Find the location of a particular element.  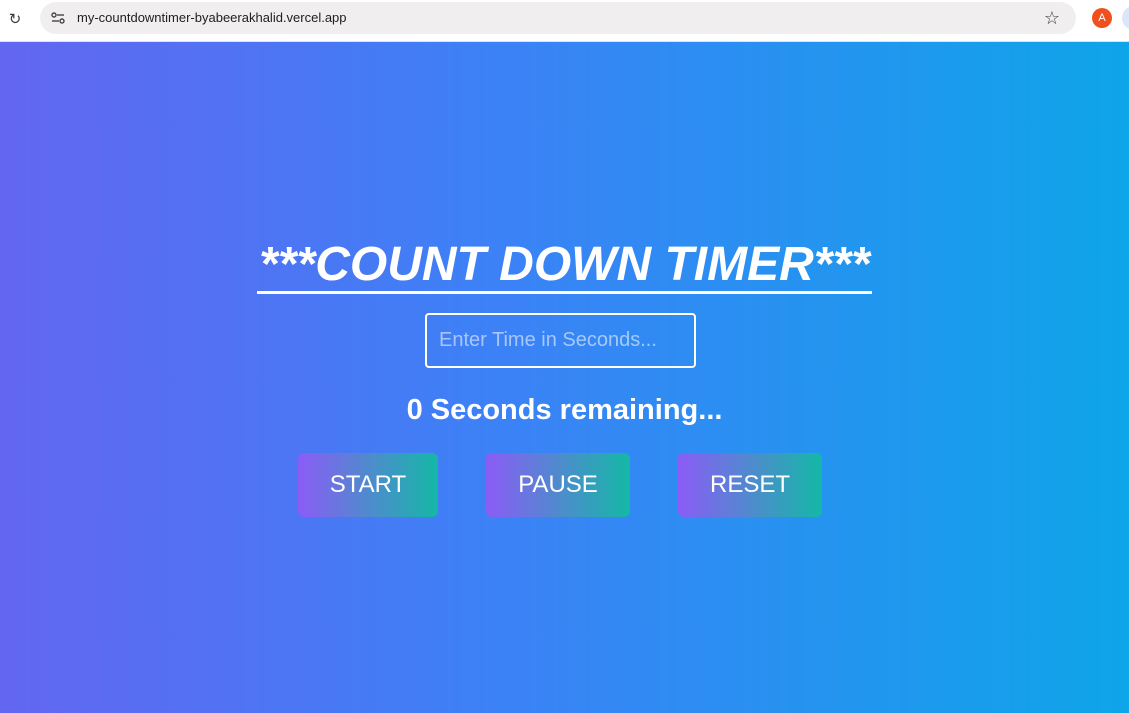

reset-button: RESET is located at coordinates (750, 485).